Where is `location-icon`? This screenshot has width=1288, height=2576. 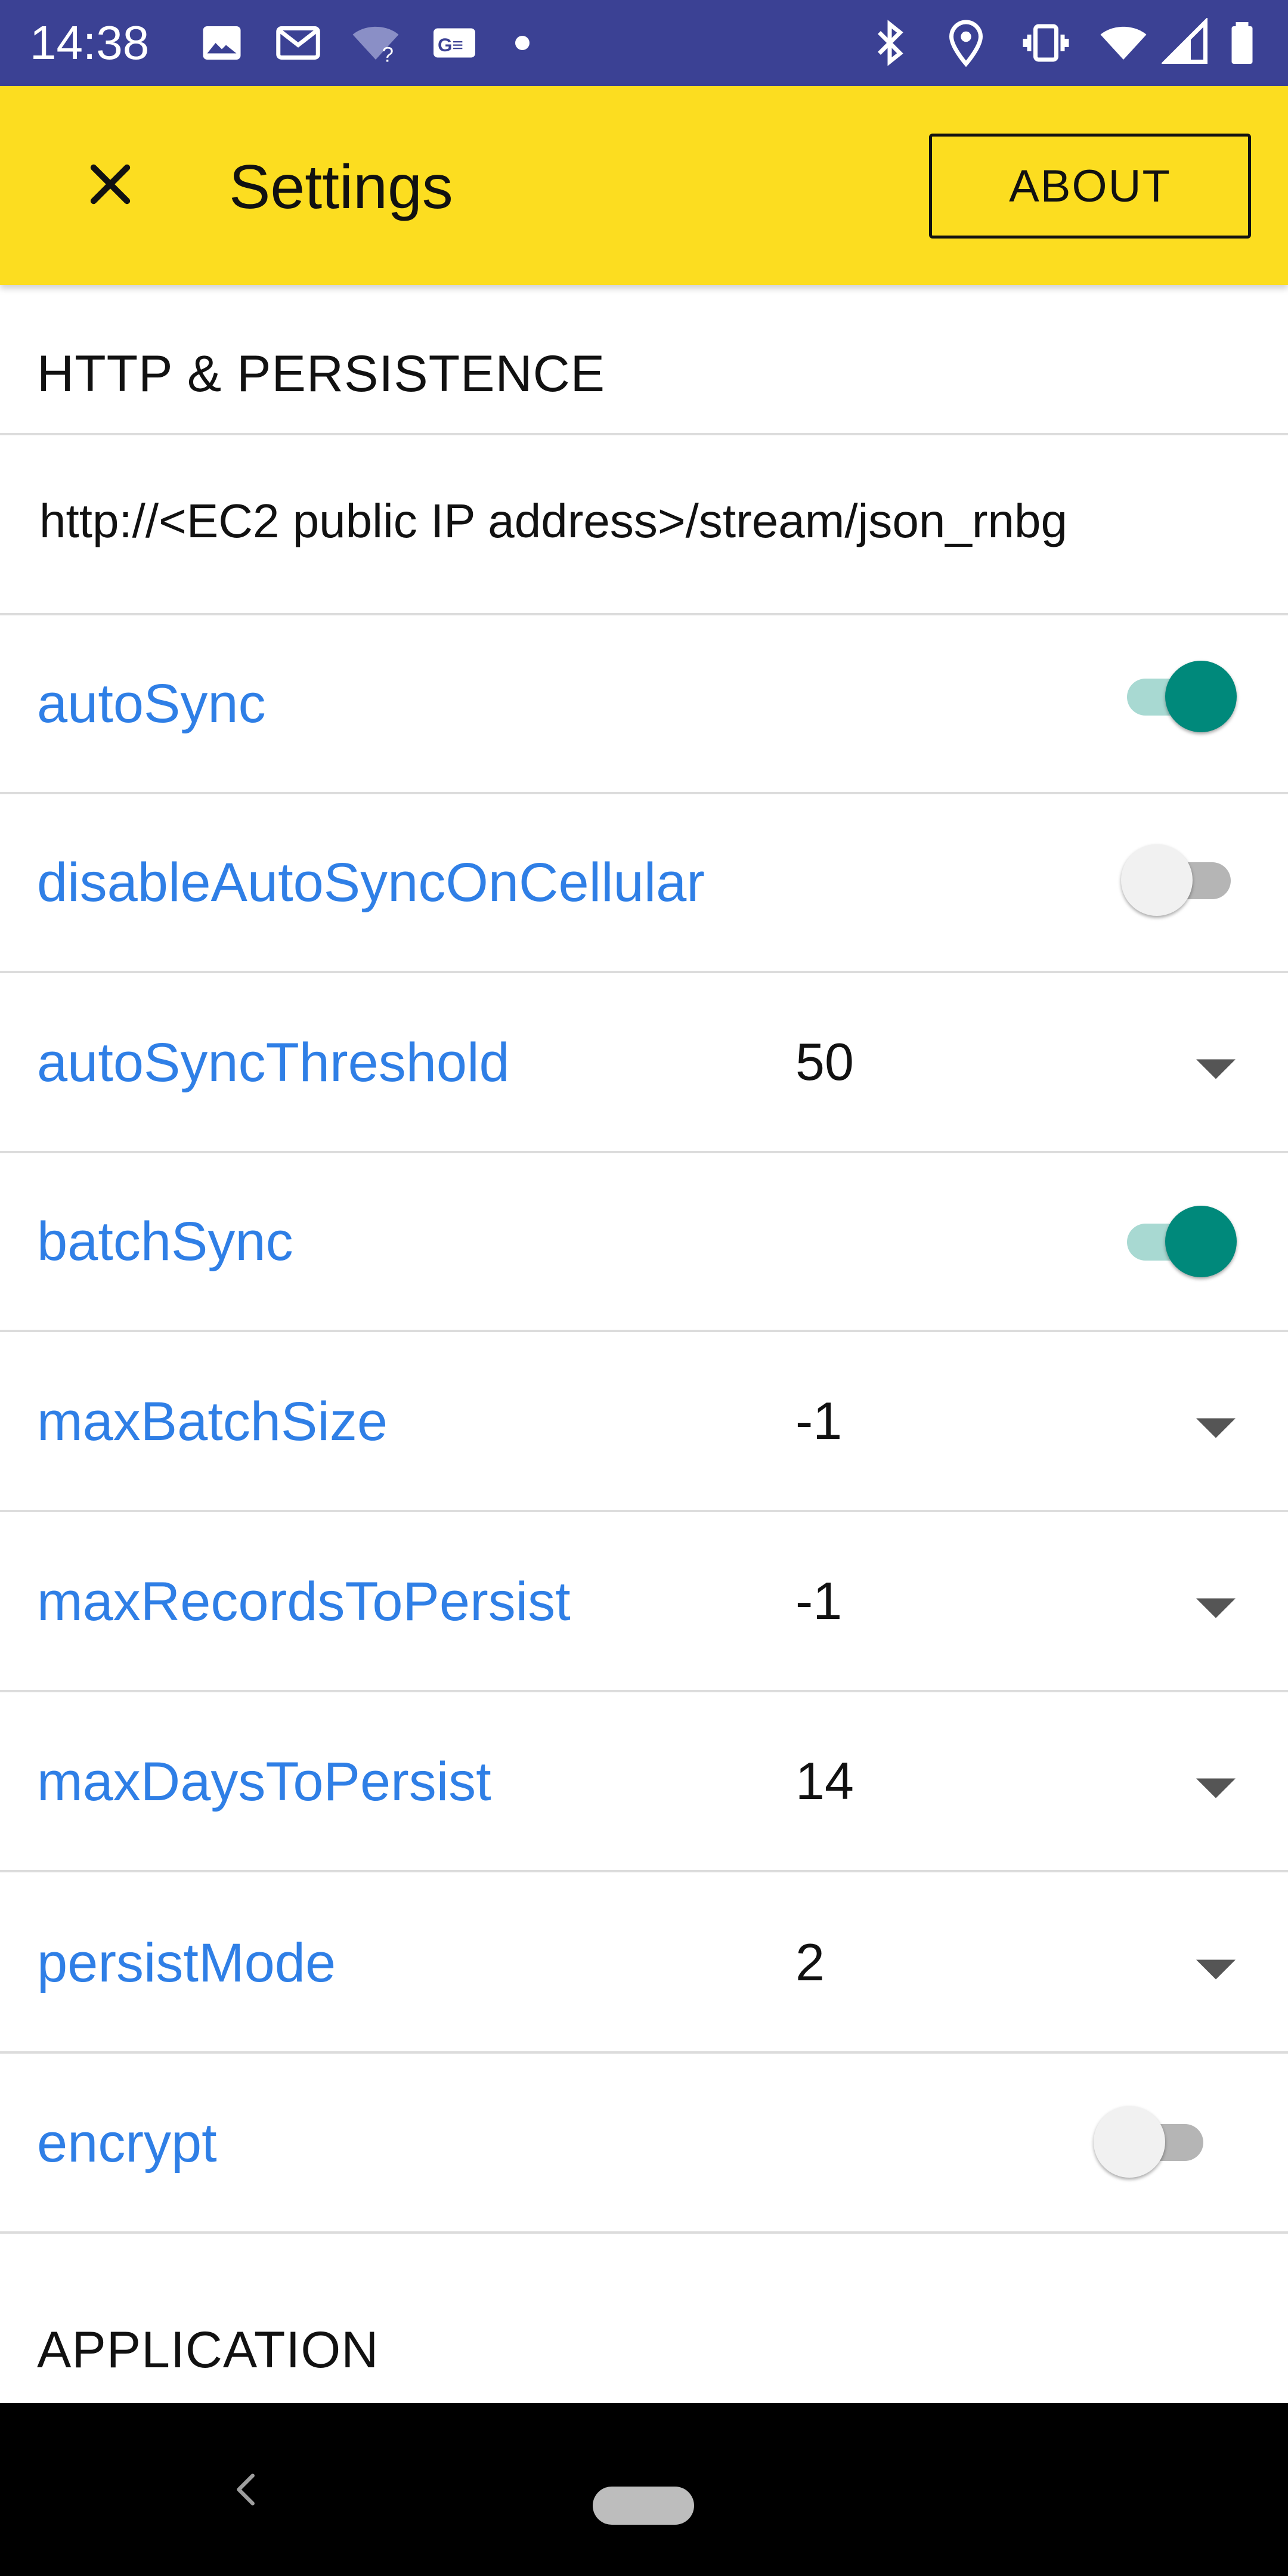
location-icon is located at coordinates (966, 43).